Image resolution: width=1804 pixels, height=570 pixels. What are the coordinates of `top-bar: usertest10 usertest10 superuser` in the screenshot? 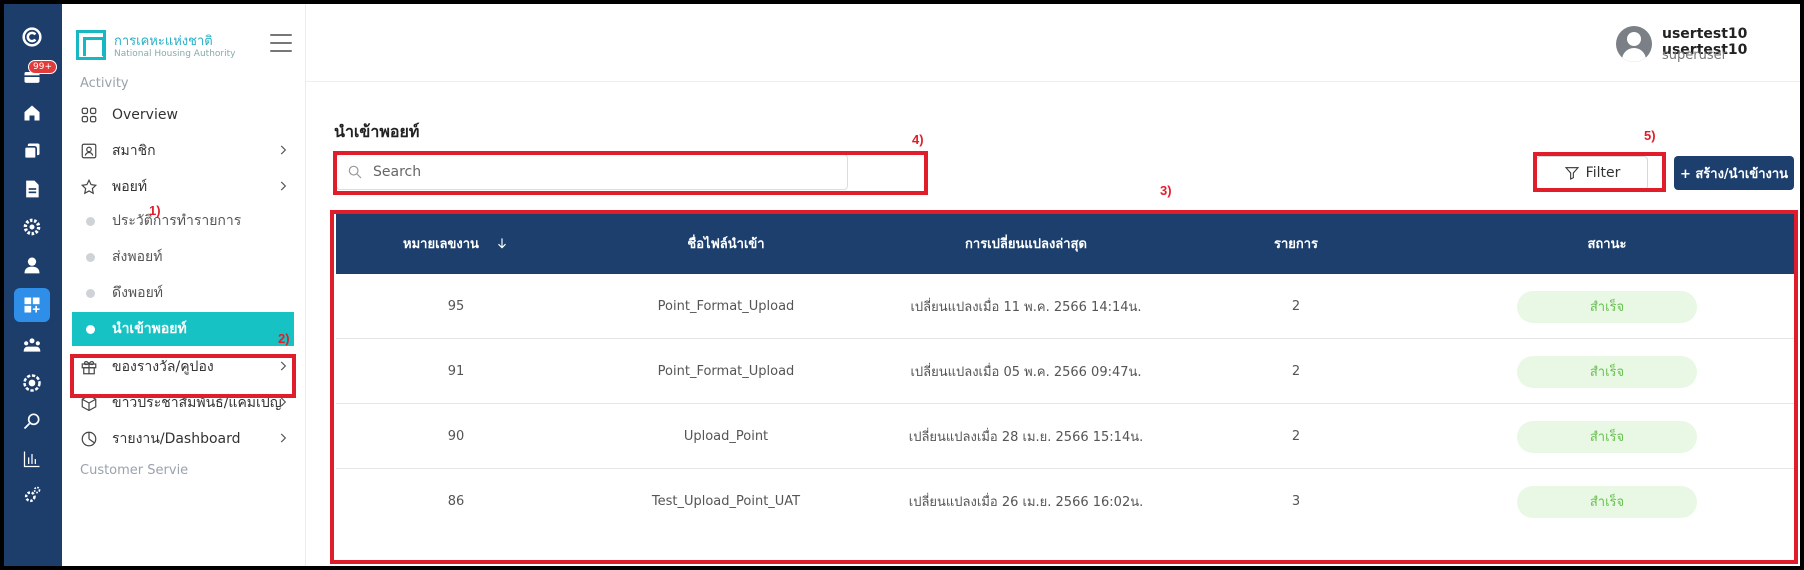 It's located at (1053, 43).